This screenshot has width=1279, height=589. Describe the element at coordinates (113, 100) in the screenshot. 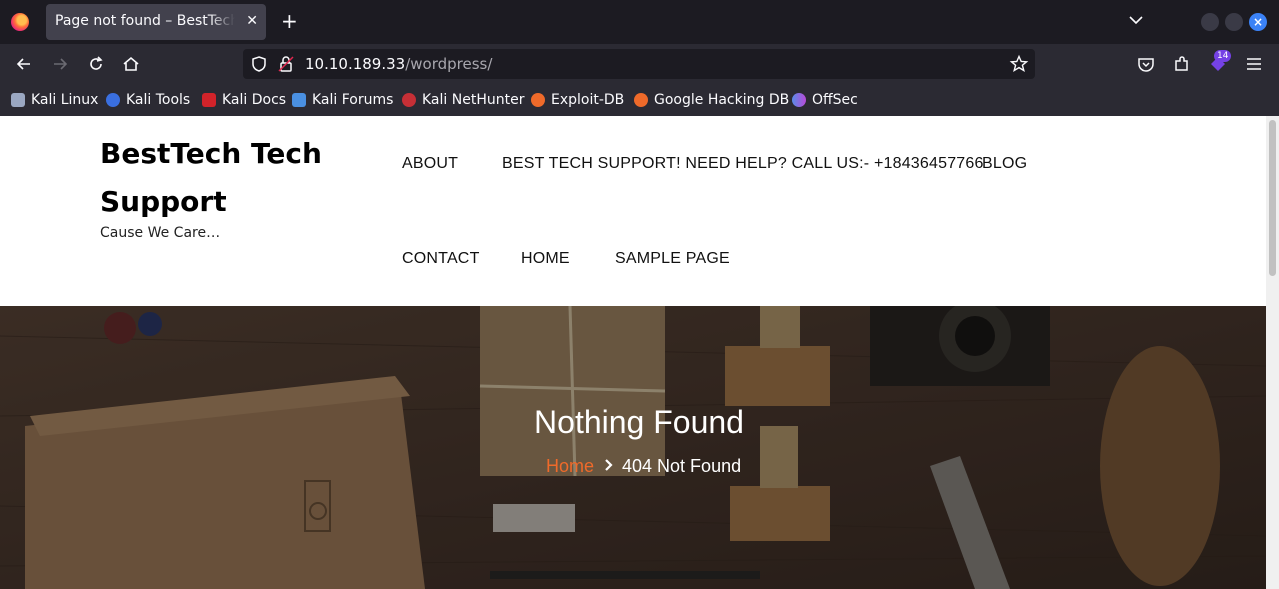

I see `kali-tools-icon` at that location.